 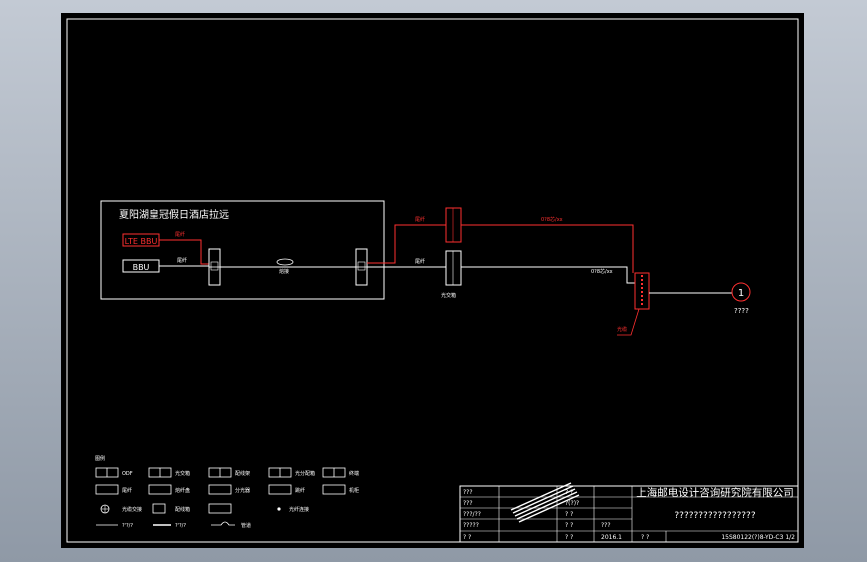 I want to click on red-long-cable-label: 0?8芯/xx, so click(x=552, y=219).